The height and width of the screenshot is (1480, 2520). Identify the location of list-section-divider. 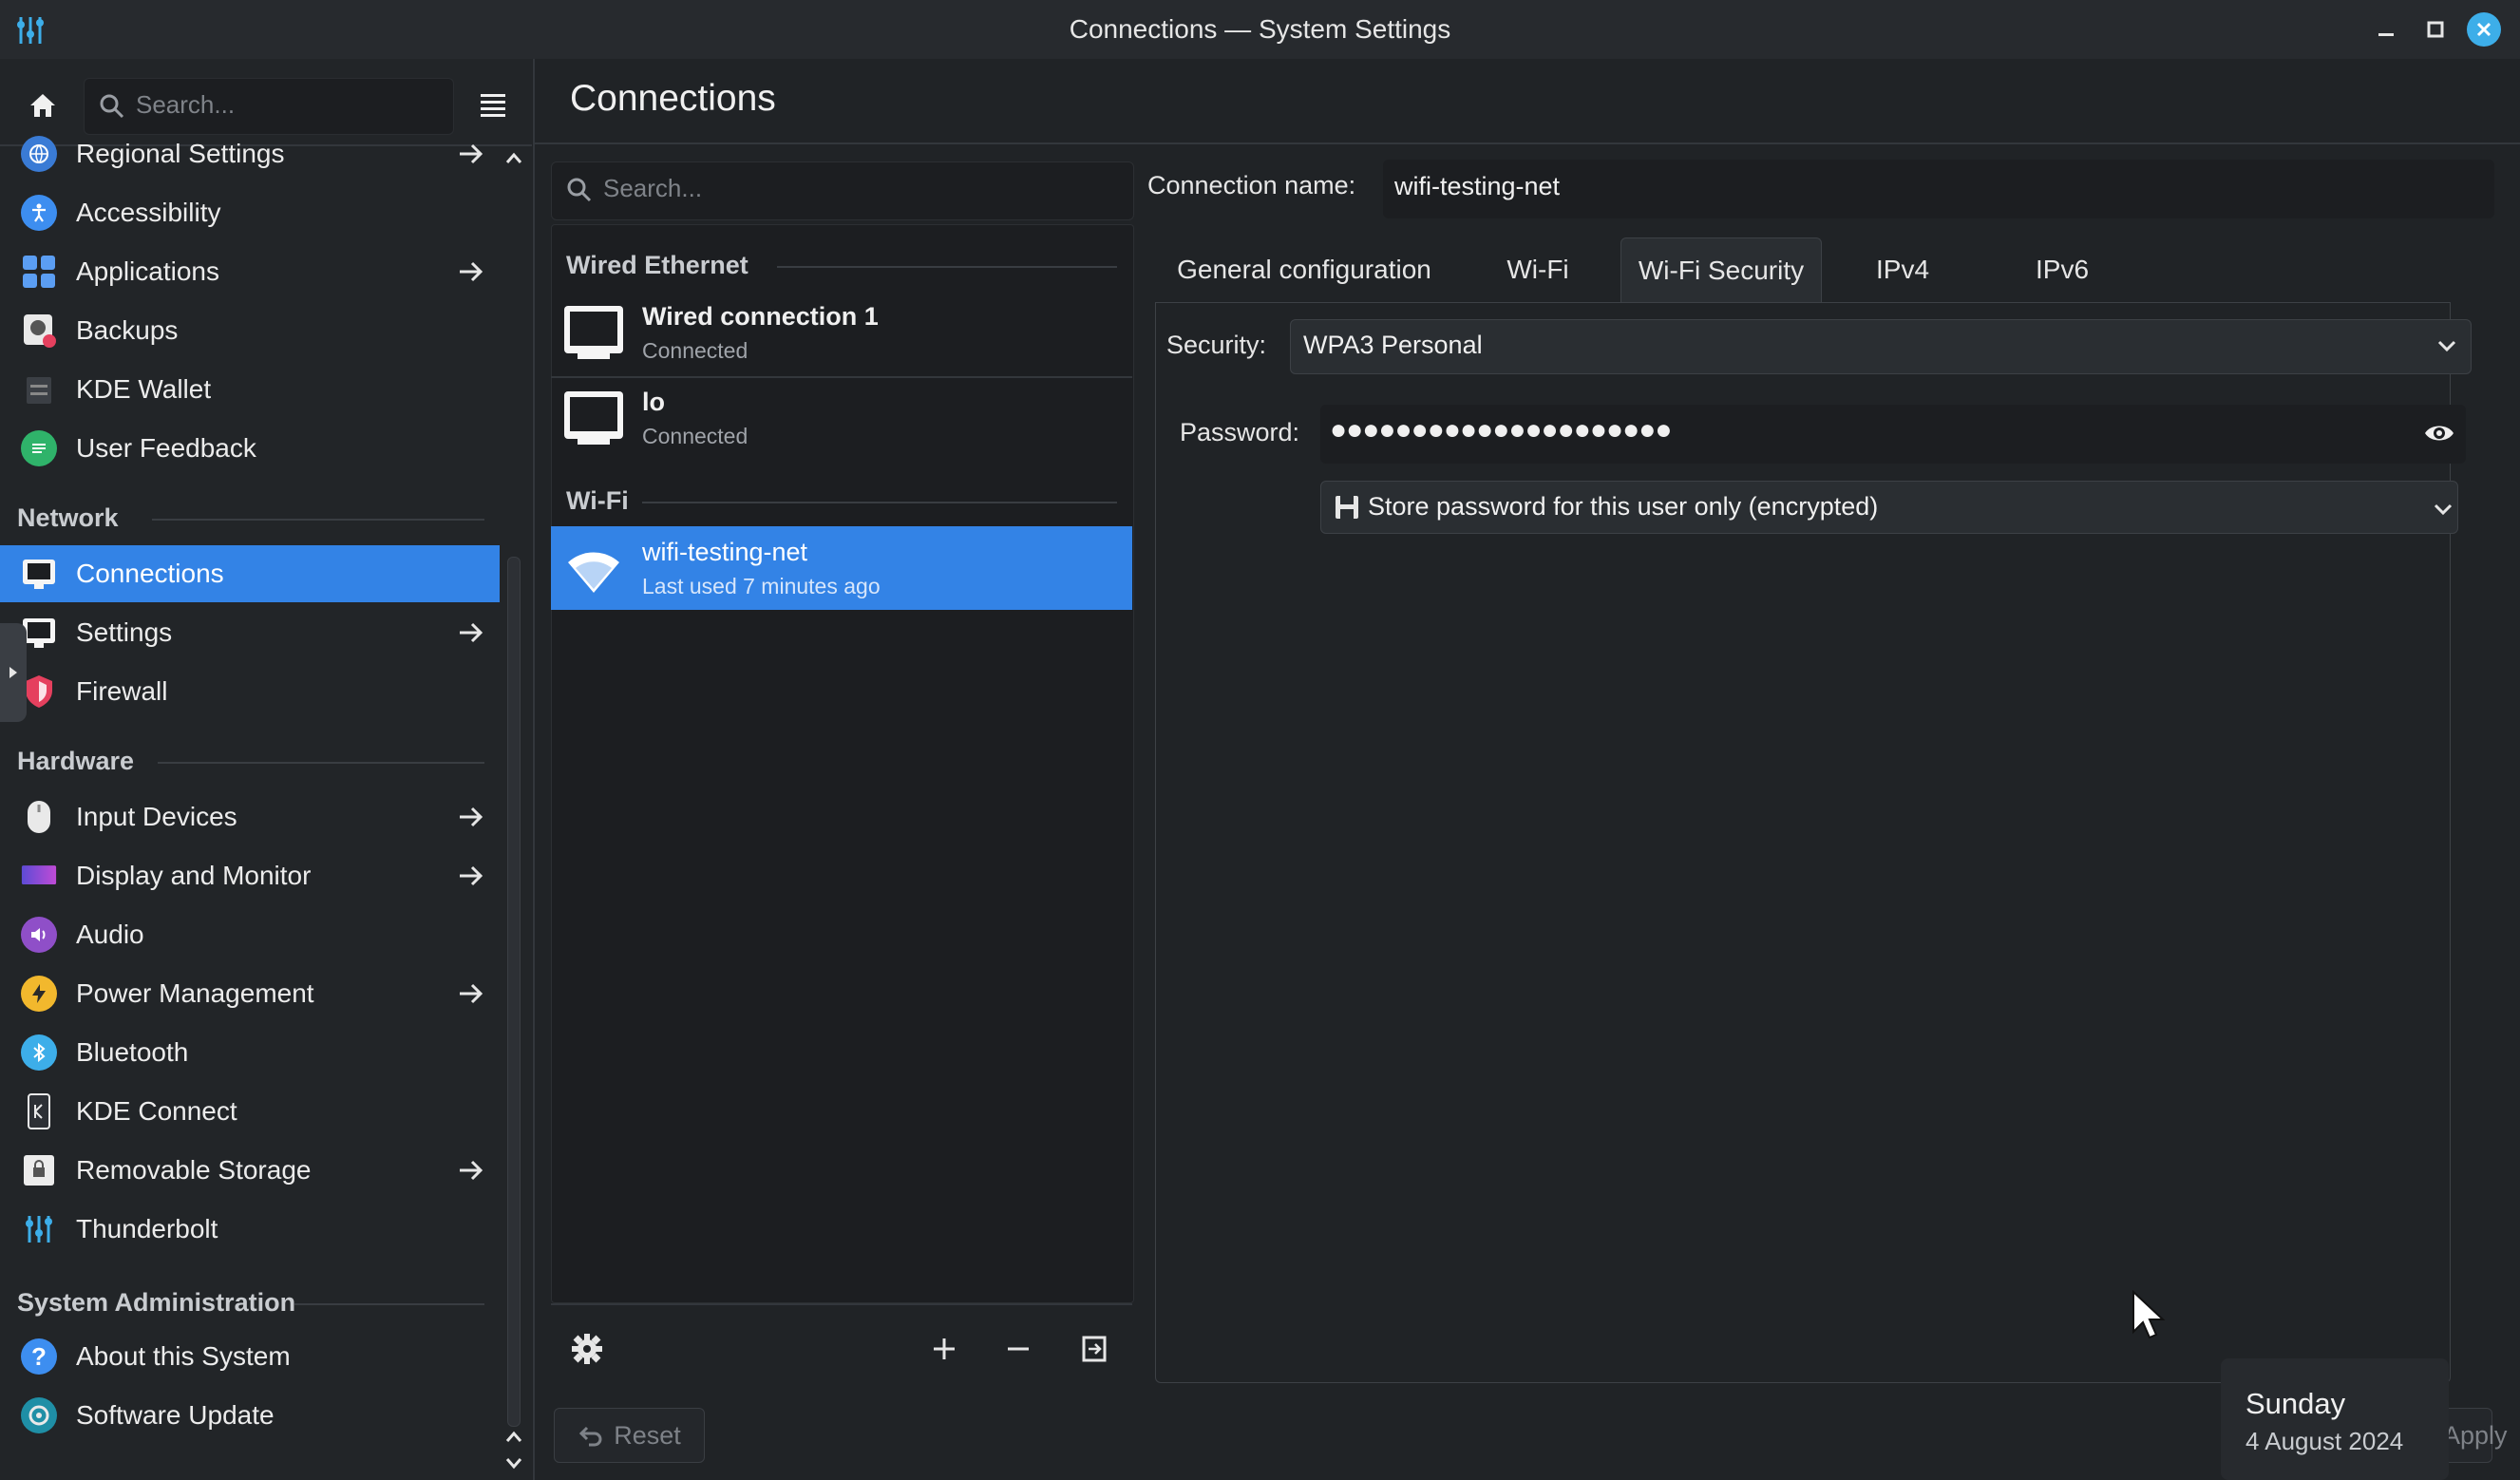
(947, 267).